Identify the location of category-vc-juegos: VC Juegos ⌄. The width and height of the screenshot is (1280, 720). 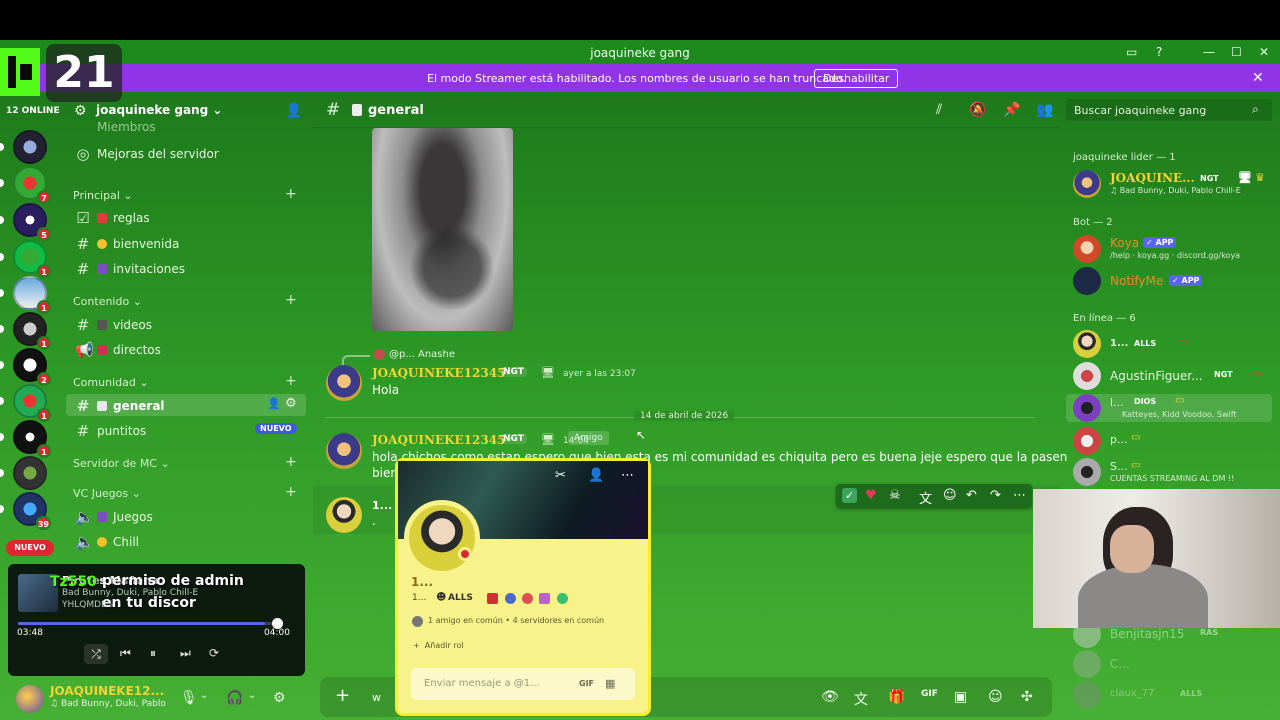
(107, 493).